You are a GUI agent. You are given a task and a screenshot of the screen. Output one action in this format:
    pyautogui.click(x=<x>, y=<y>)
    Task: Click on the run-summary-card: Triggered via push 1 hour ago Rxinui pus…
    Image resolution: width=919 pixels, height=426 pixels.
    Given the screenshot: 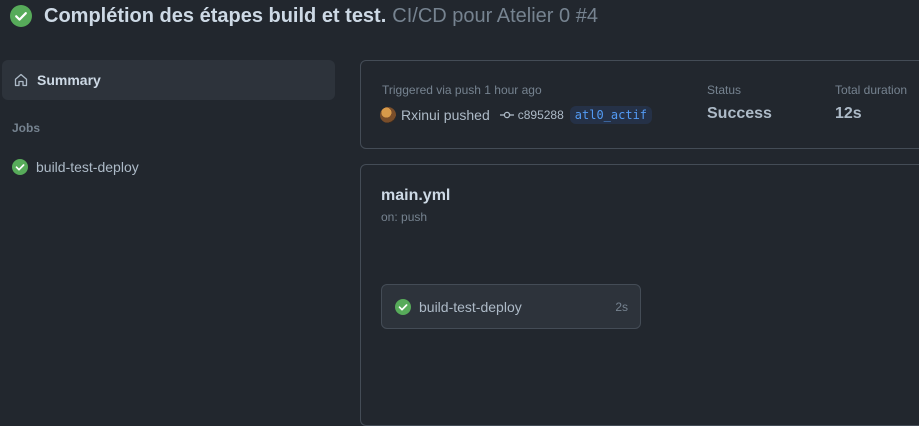 What is the action you would take?
    pyautogui.click(x=639, y=104)
    